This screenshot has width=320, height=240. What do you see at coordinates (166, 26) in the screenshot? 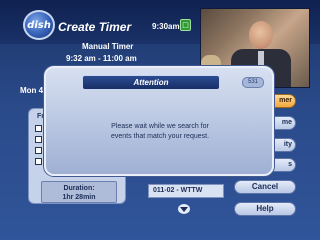
I see `clock: 9:30am` at bounding box center [166, 26].